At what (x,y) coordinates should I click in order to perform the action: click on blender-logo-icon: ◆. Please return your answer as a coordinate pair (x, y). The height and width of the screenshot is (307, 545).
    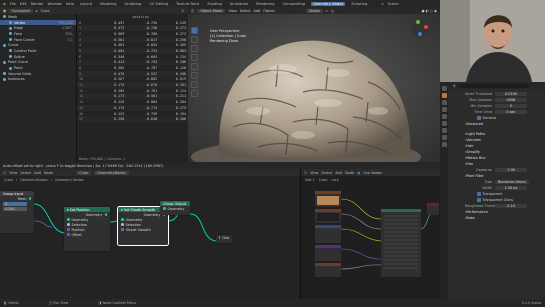
    Looking at the image, I should click on (4, 4).